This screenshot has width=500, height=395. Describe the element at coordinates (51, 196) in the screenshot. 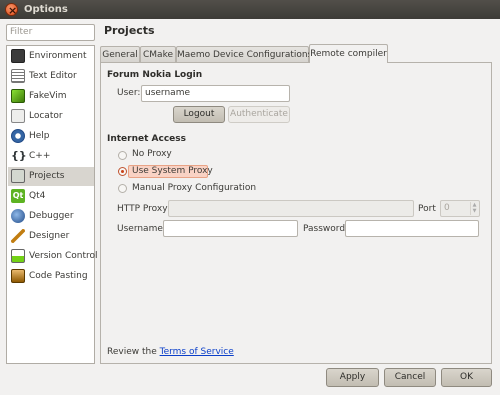

I see `sidebar-item-qt4: Qt Qt4` at that location.